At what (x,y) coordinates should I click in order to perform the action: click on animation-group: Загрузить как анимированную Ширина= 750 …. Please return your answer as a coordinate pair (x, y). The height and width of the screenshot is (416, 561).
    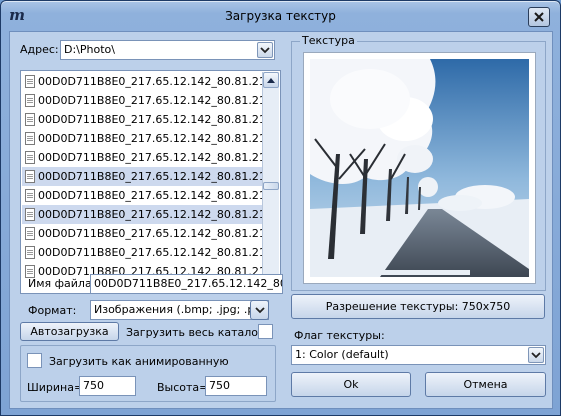
    Looking at the image, I should click on (148, 373).